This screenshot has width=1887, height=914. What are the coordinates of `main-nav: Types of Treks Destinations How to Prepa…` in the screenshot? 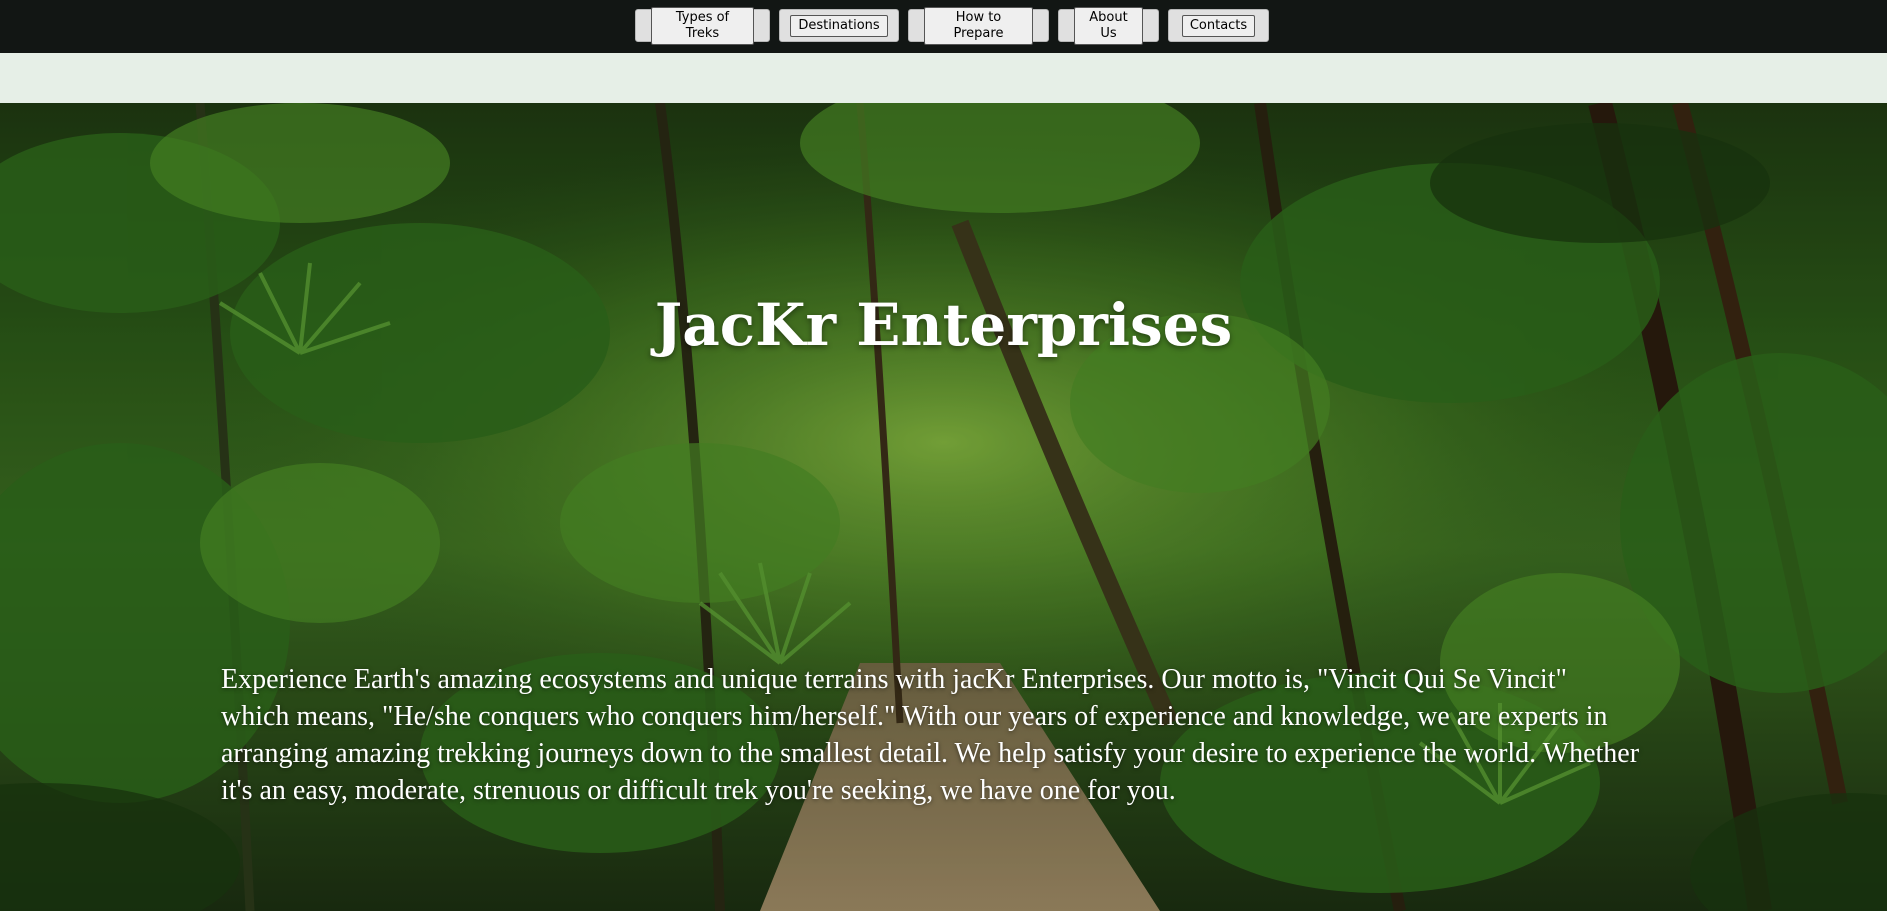 It's located at (952, 25).